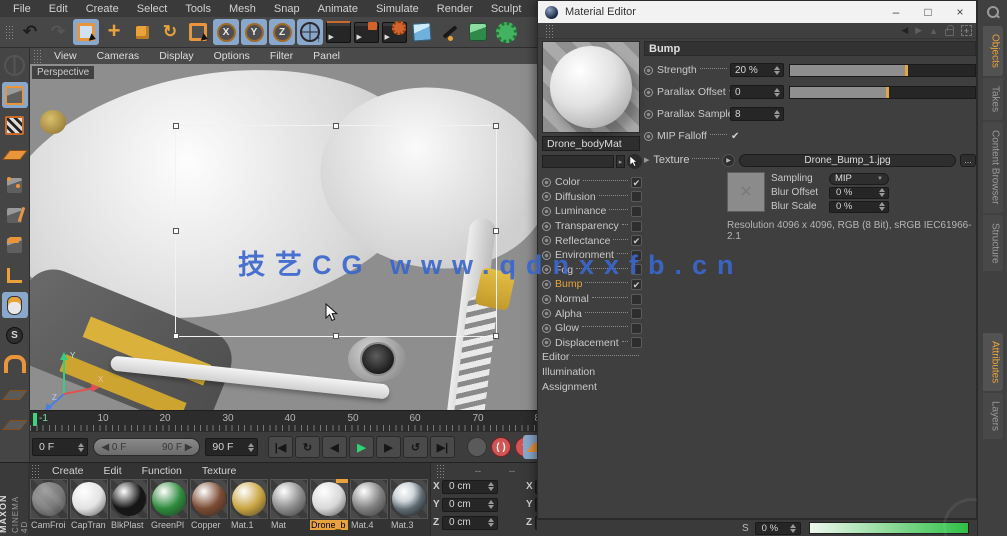 This screenshot has height=536, width=1007. What do you see at coordinates (620, 161) in the screenshot?
I see `shader-nav-expand-icon: ▸` at bounding box center [620, 161].